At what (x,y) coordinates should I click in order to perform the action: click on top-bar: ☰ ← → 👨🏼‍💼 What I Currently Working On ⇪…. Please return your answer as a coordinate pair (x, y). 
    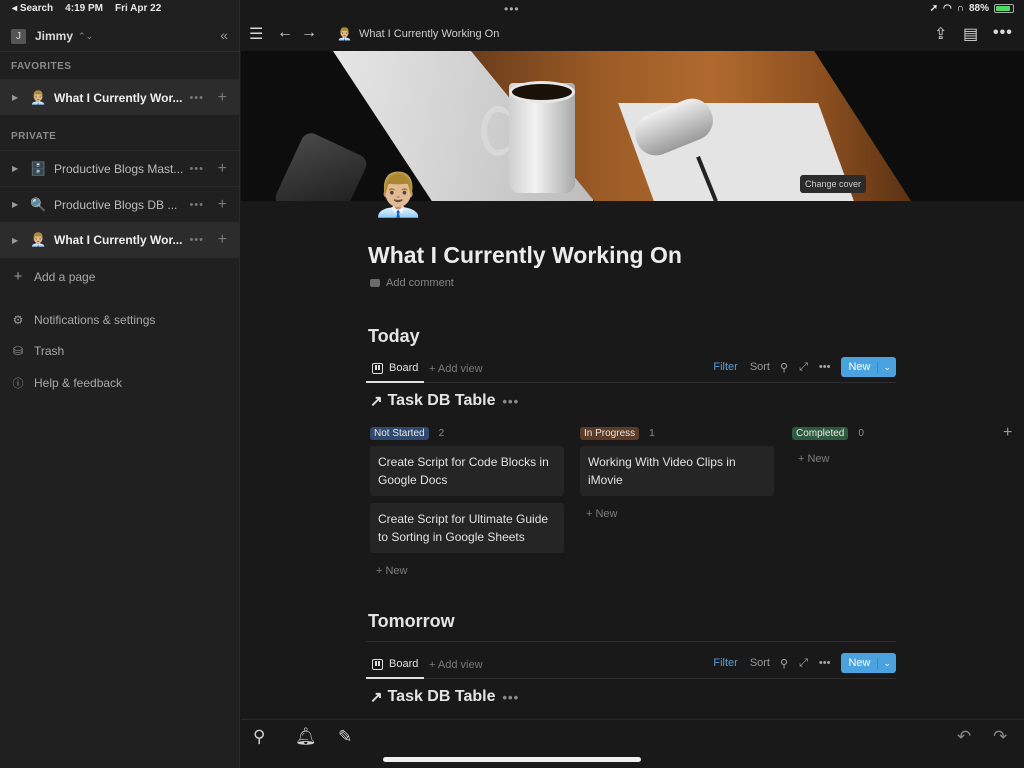
    Looking at the image, I should click on (632, 34).